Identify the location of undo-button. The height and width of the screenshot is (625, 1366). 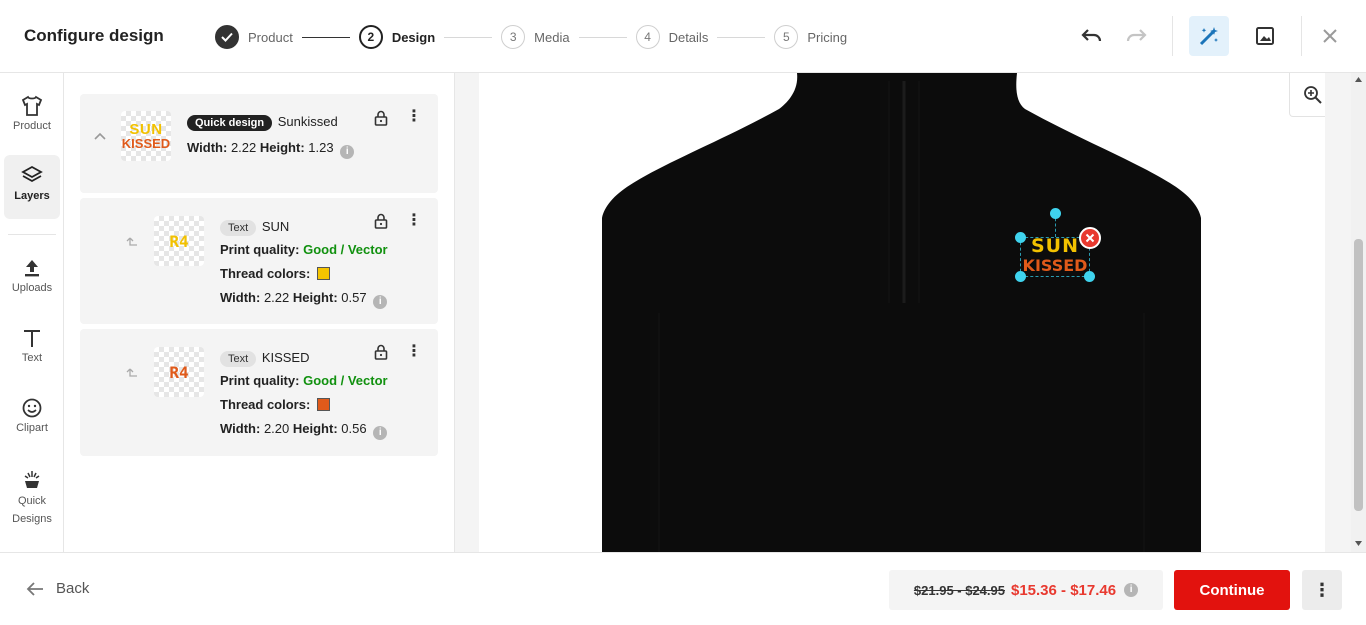
(1092, 36).